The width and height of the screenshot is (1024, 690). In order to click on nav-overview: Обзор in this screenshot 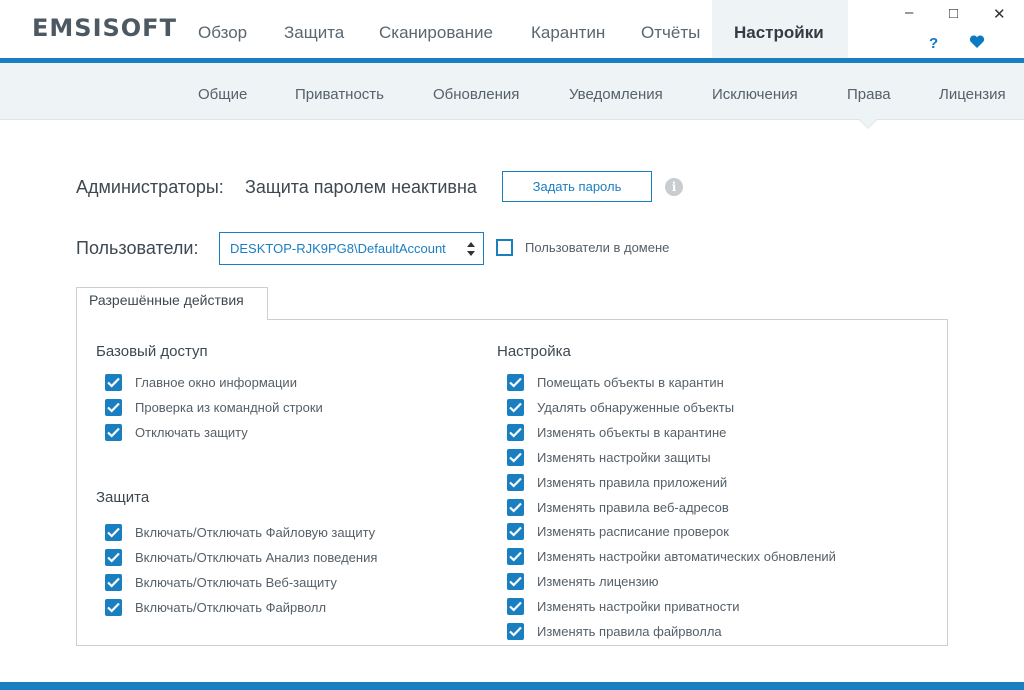, I will do `click(222, 31)`.